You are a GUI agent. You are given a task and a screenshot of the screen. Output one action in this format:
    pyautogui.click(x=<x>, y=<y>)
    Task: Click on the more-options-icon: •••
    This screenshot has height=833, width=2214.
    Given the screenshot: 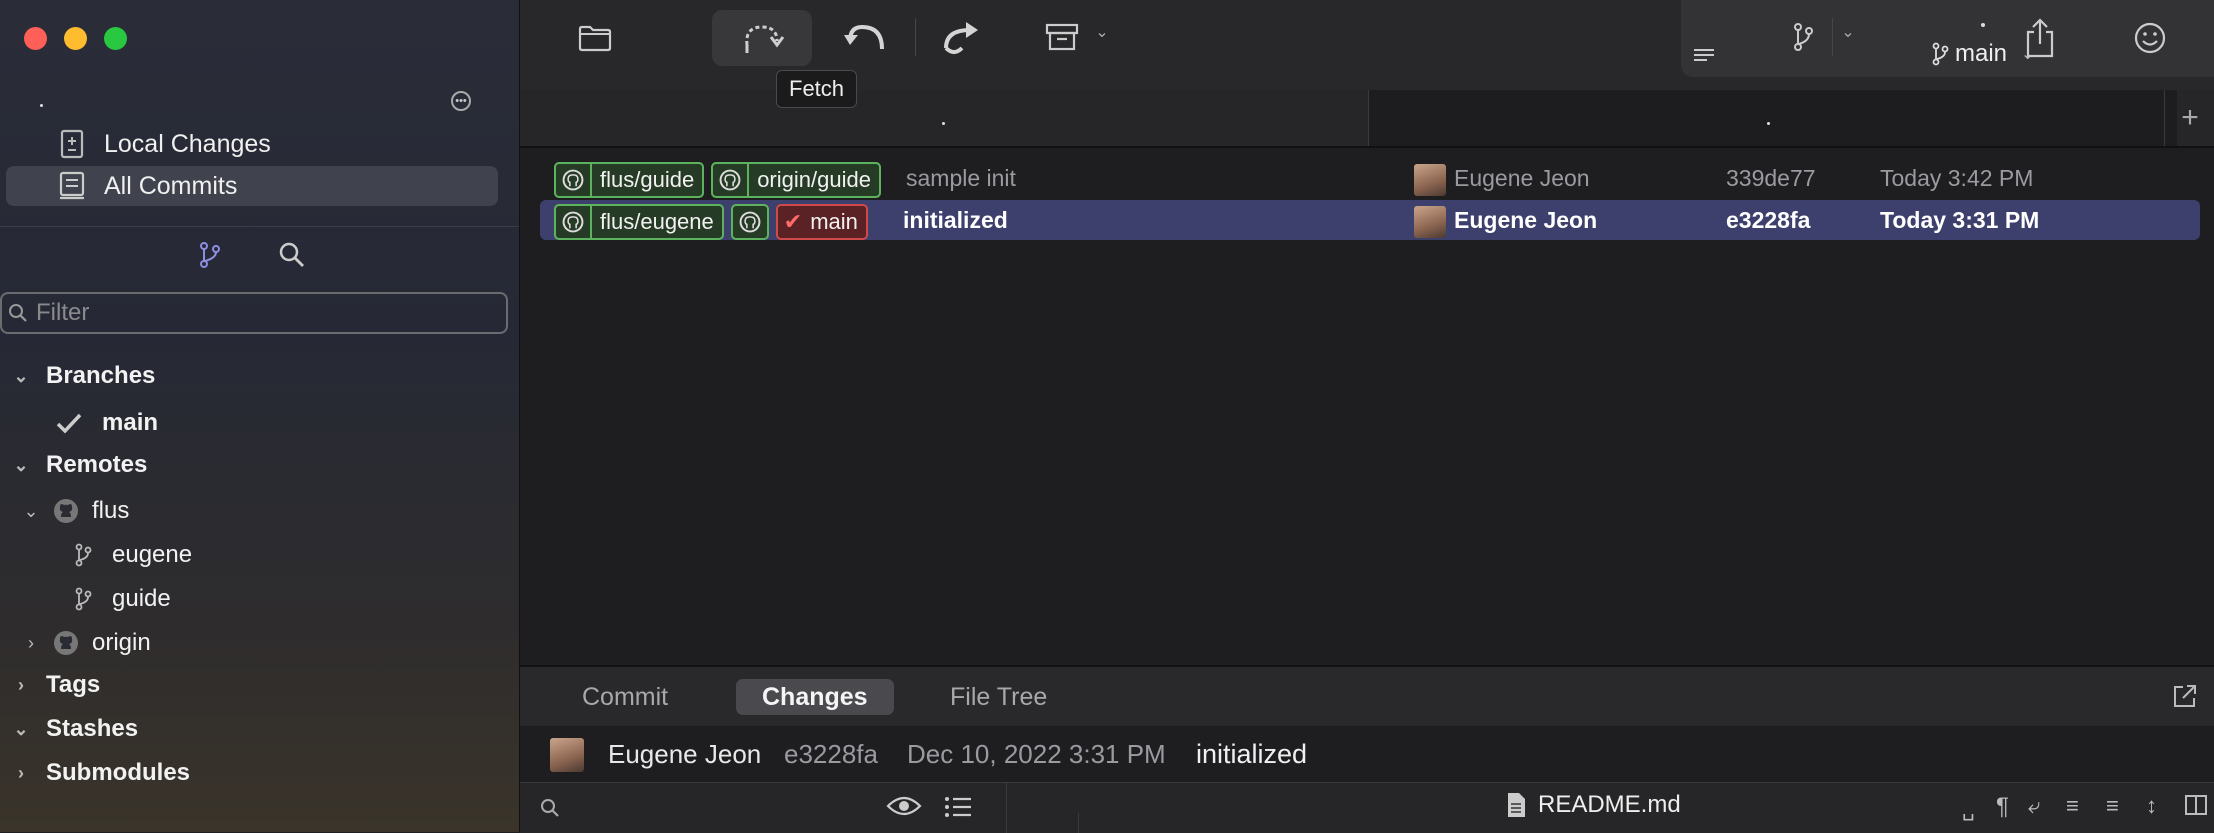 What is the action you would take?
    pyautogui.click(x=461, y=101)
    